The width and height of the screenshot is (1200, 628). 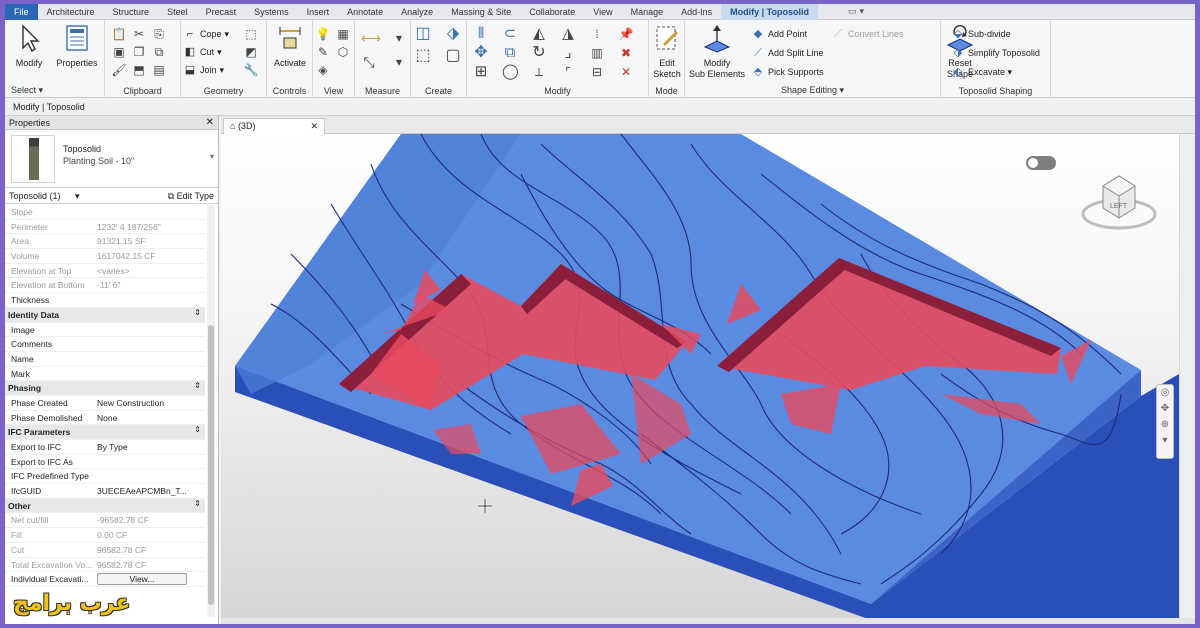 I want to click on instance-filter-row: Toposolid (1) ▾ ⧉ Edit Type, so click(x=111, y=196).